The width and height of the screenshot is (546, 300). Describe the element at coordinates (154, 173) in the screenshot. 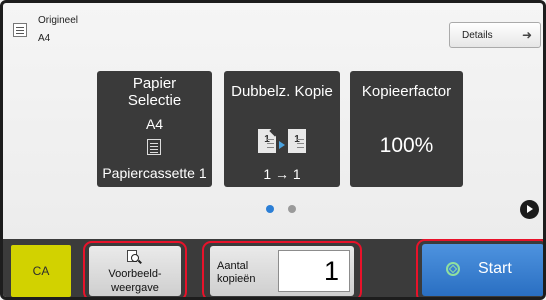

I see `paper-tray-label: Papiercassette 1` at that location.